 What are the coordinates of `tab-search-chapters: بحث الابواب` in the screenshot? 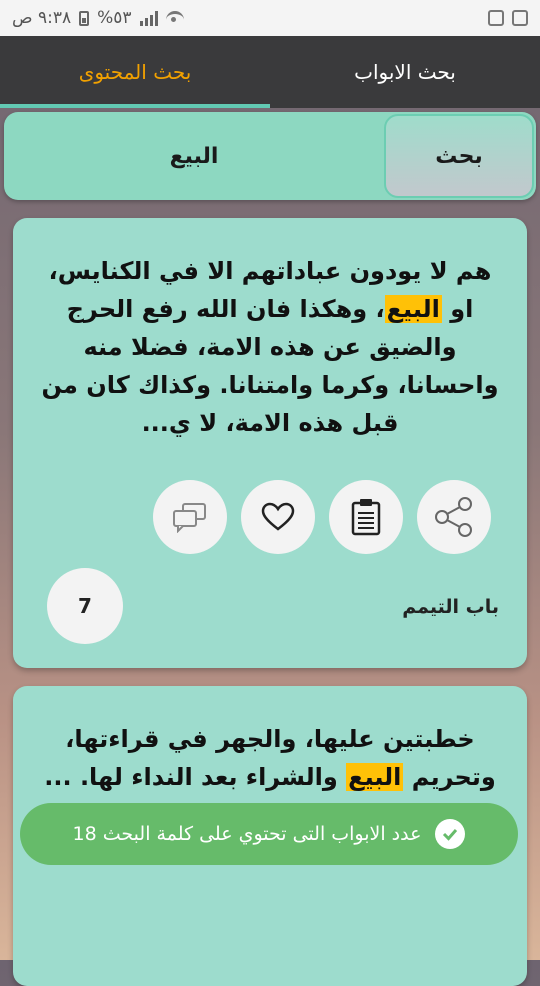 It's located at (405, 72).